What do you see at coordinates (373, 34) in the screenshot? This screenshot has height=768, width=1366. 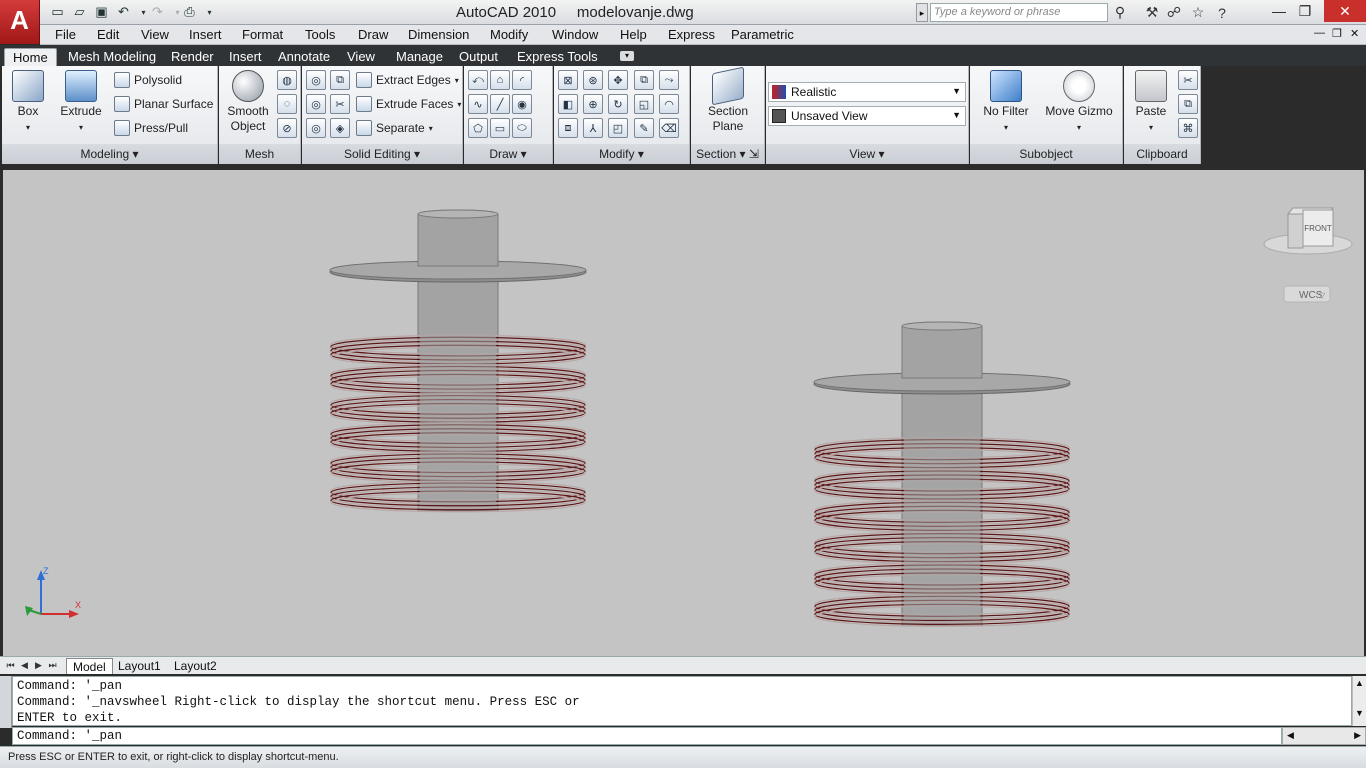 I see `menu-draw: Draw` at bounding box center [373, 34].